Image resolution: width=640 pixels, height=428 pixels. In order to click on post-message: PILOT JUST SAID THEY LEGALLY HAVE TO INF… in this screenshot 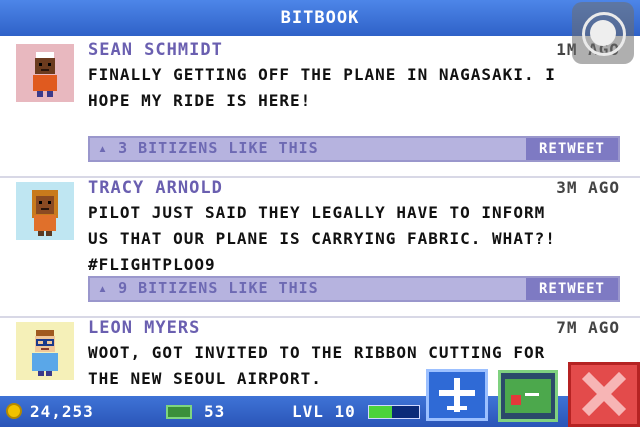, I will do `click(348, 239)`.